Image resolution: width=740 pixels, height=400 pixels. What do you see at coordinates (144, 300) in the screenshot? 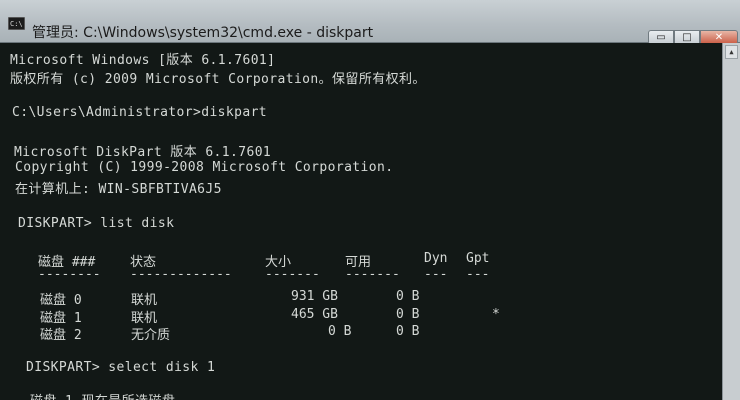
I see `row-status: 联机` at bounding box center [144, 300].